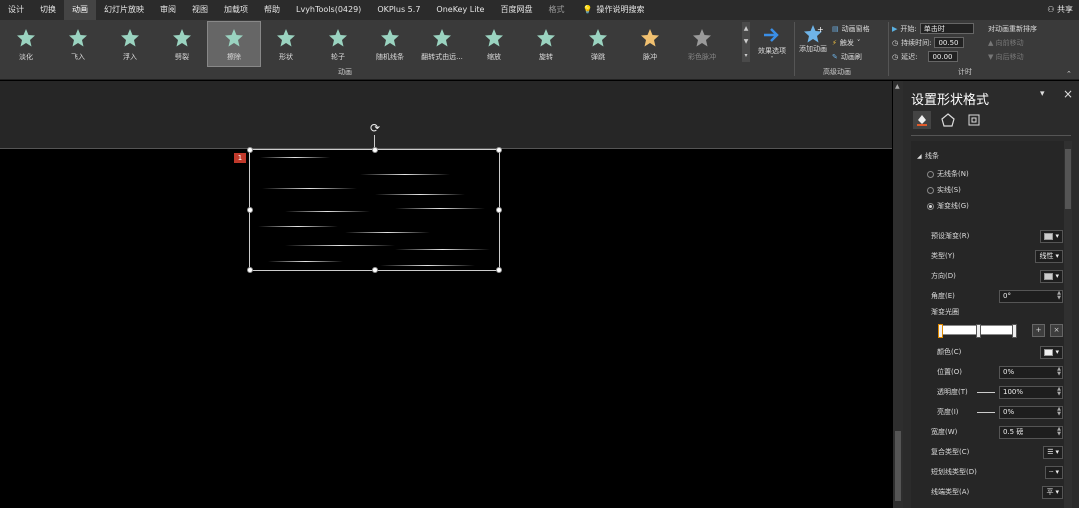 The image size is (1079, 508). What do you see at coordinates (1038, 330) in the screenshot?
I see `add-stop-icon: +` at bounding box center [1038, 330].